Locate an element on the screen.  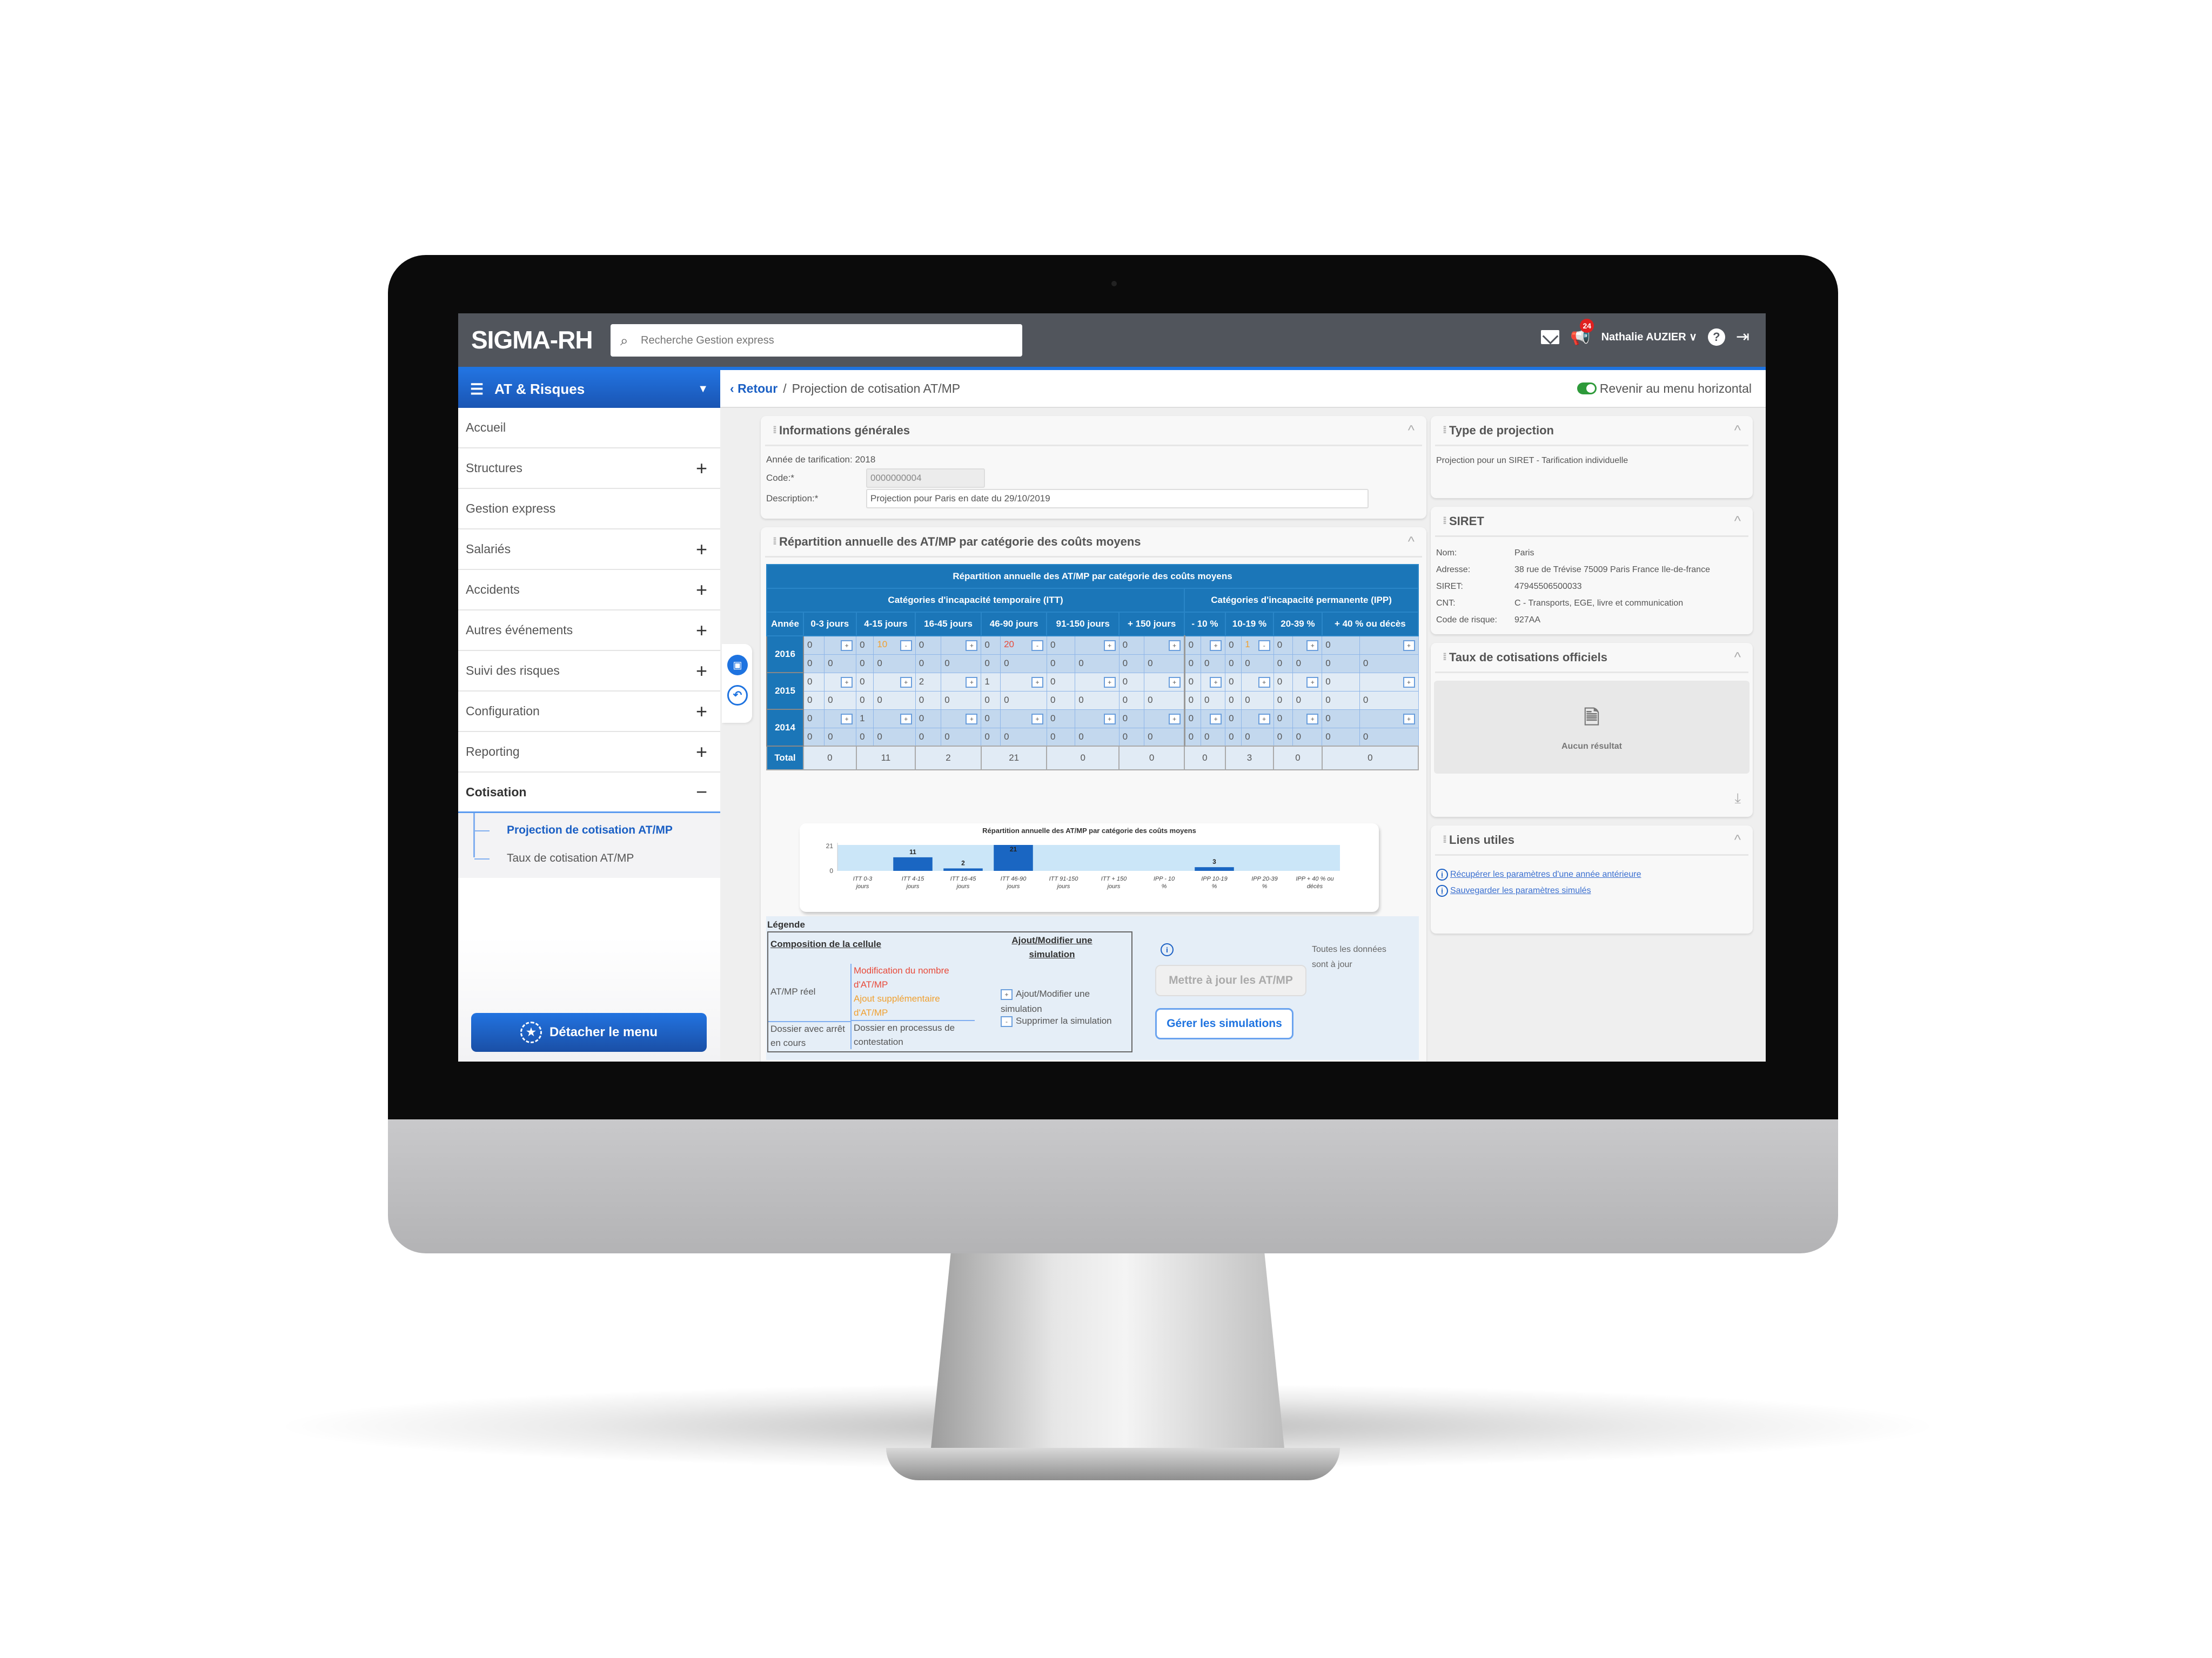
sidebar-item-structures: Structures + is located at coordinates (589, 468).